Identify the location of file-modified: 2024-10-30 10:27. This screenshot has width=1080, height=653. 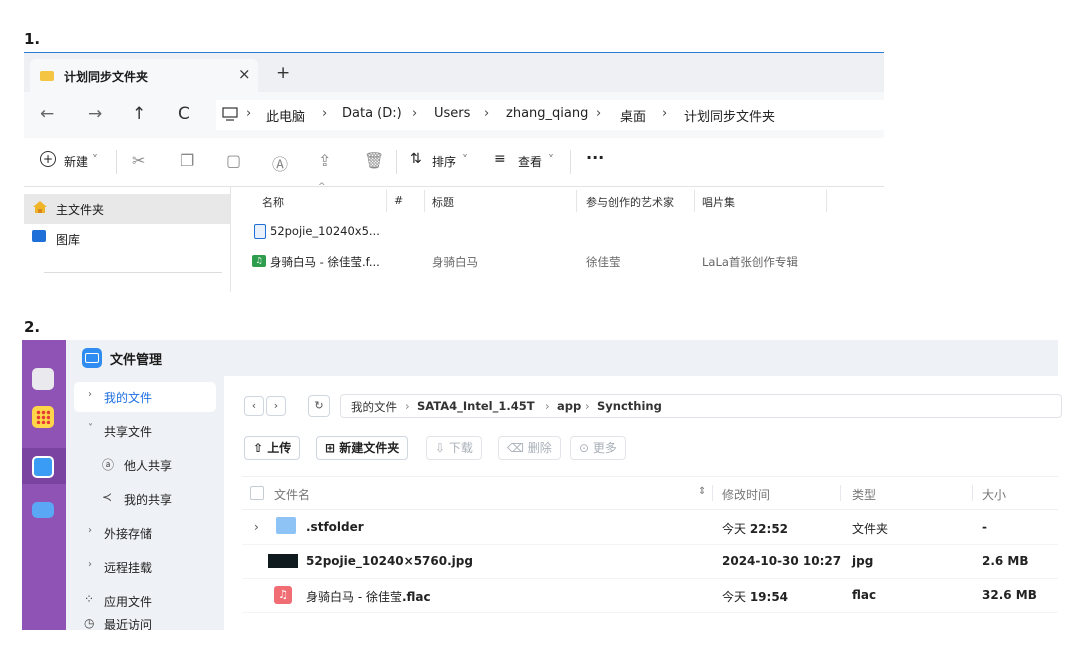
(782, 561).